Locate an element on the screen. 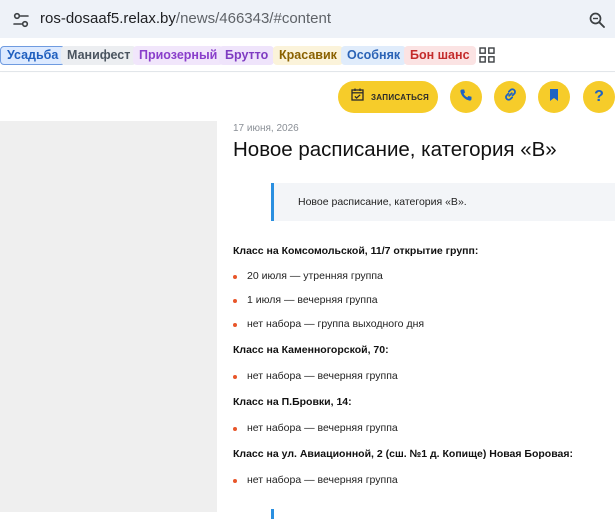  calendar-check-icon is located at coordinates (357, 97).